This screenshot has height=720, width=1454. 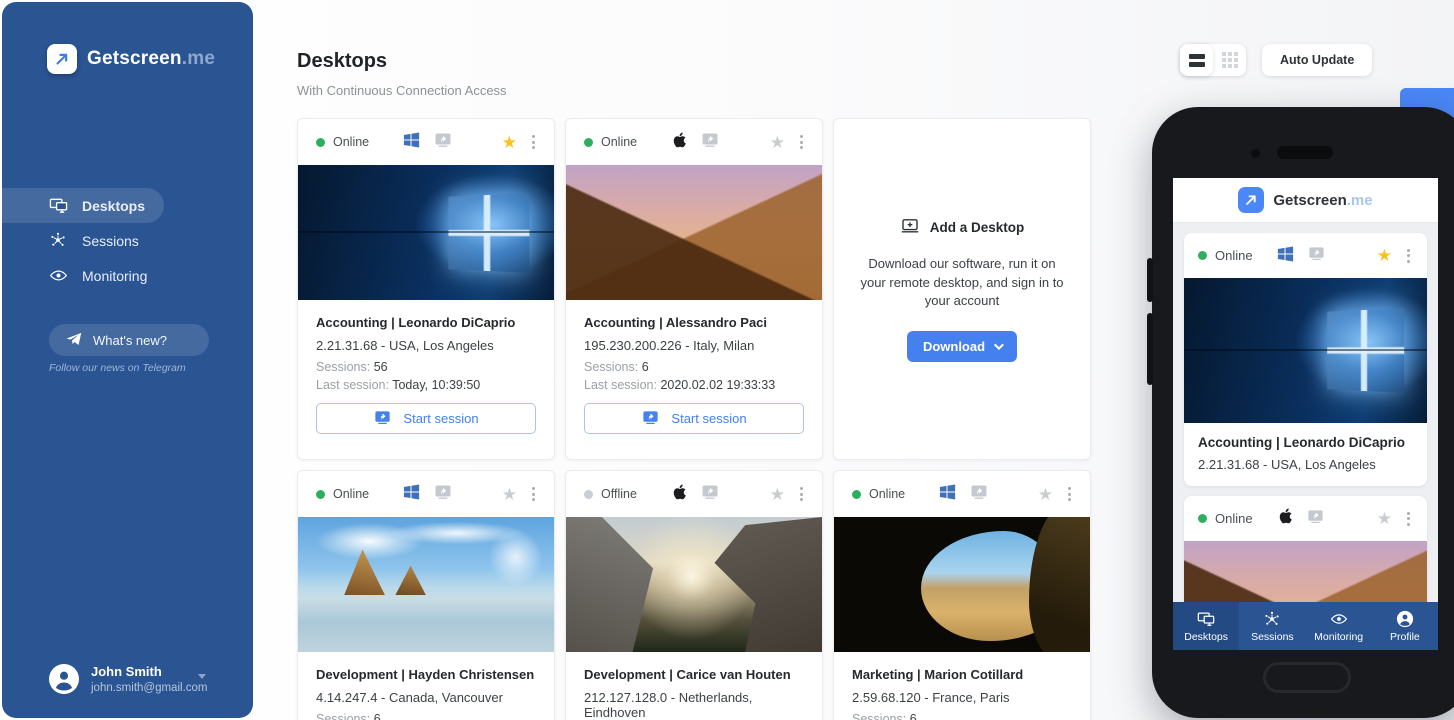 I want to click on list-view-button, so click(x=1196, y=60).